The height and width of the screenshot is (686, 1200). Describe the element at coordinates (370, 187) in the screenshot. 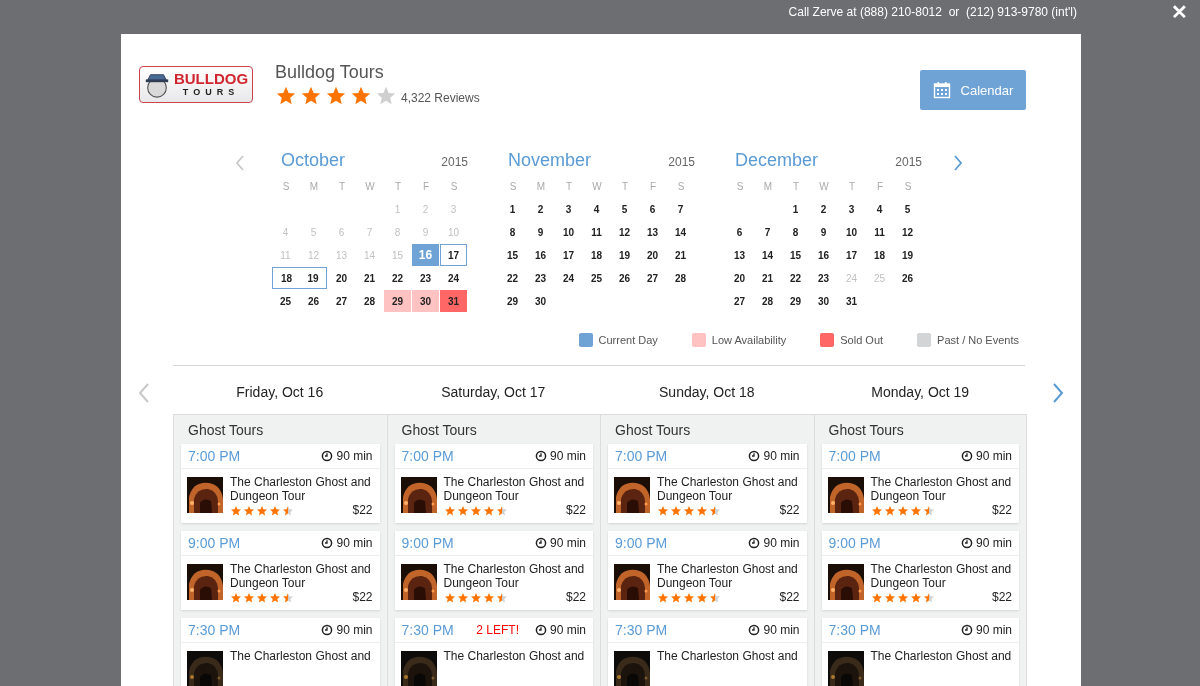

I see `weekday-label: W` at that location.